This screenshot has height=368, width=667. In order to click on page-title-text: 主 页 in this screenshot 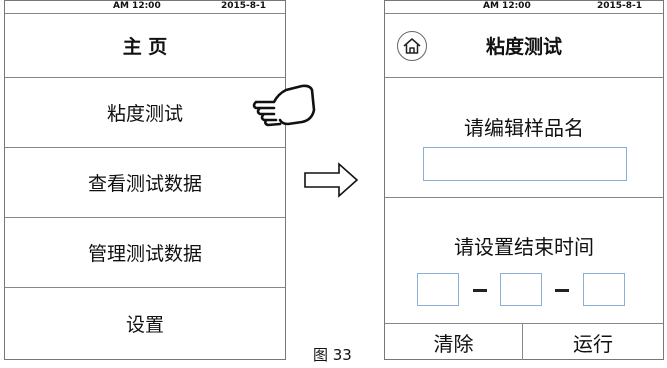, I will do `click(145, 47)`.